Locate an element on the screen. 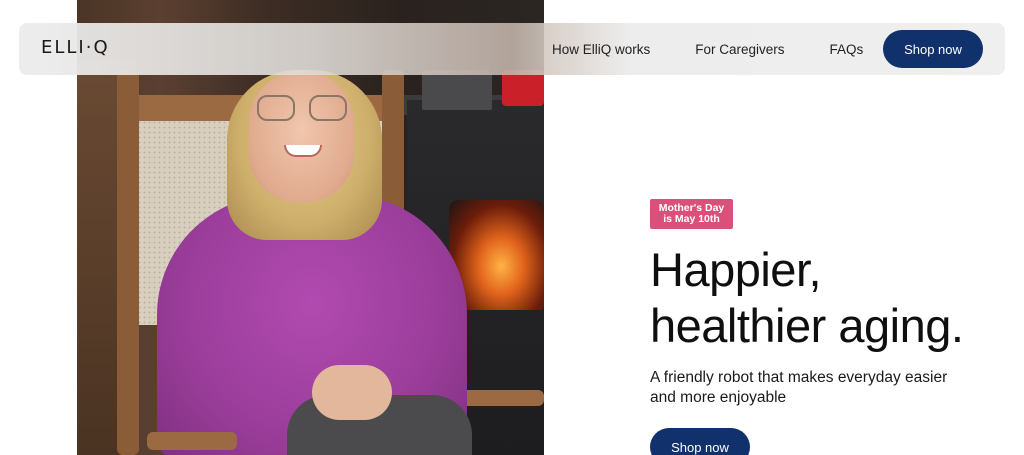 The width and height of the screenshot is (1024, 455). photo-hands is located at coordinates (352, 392).